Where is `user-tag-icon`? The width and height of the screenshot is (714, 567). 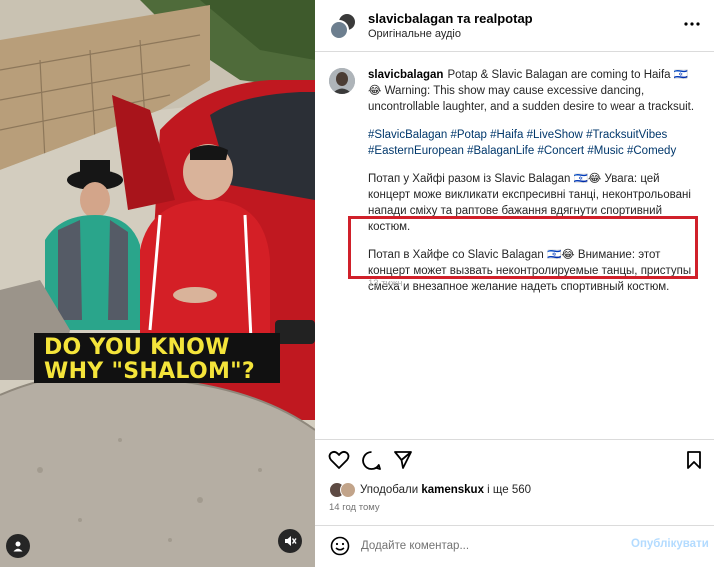
user-tag-icon is located at coordinates (18, 546).